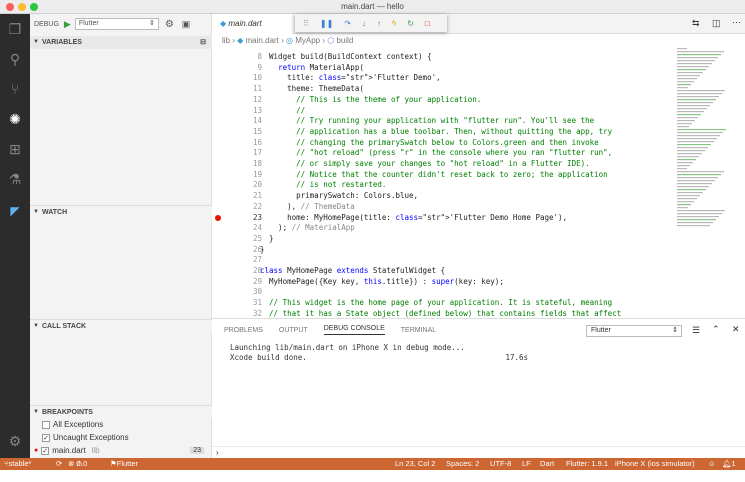 The width and height of the screenshot is (745, 482). Describe the element at coordinates (262, 249) in the screenshot. I see `code-line: }` at that location.